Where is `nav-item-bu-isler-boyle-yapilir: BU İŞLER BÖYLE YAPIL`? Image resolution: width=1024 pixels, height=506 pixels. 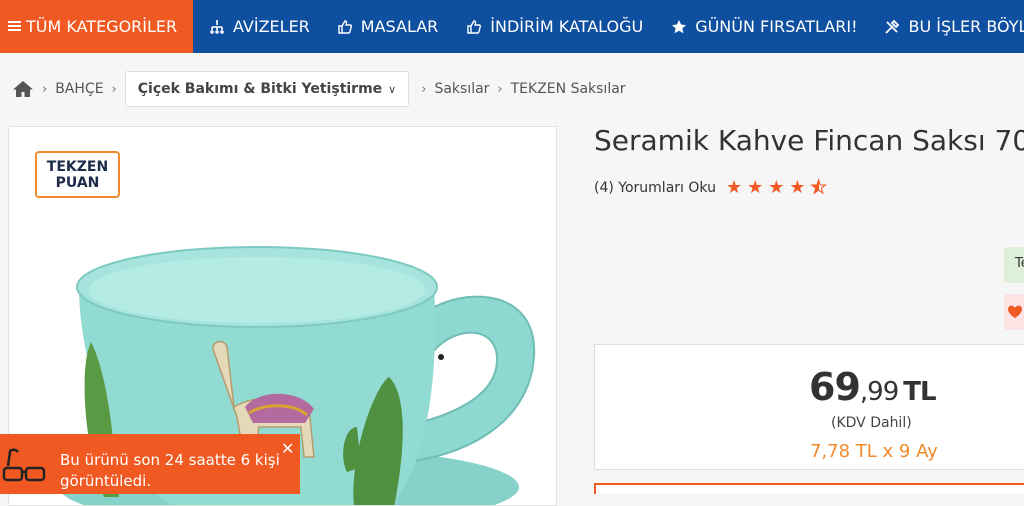
nav-item-bu-isler-boyle-yapilir: BU İŞLER BÖYLE YAPIL is located at coordinates (954, 26).